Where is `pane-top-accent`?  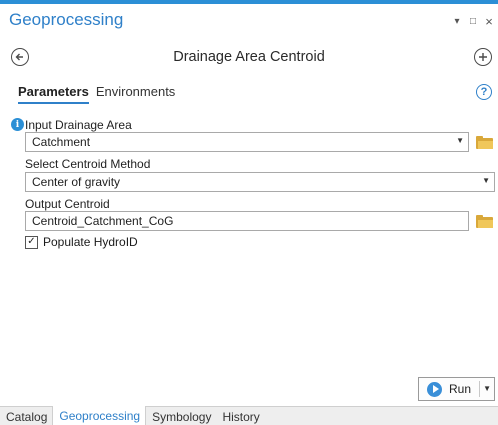
pane-top-accent is located at coordinates (249, 2).